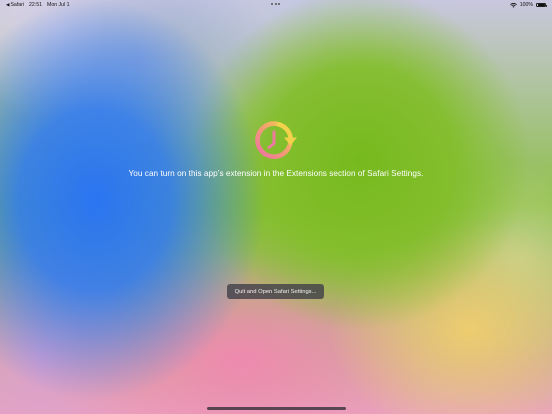 The width and height of the screenshot is (552, 414). Describe the element at coordinates (276, 408) in the screenshot. I see `home-indicator` at that location.